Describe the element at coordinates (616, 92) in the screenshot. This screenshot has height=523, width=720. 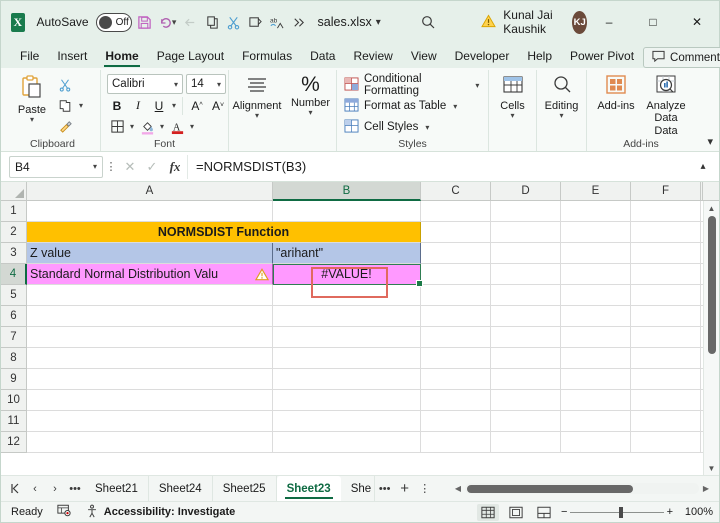
I see `add-ins-button: Add-ins` at that location.